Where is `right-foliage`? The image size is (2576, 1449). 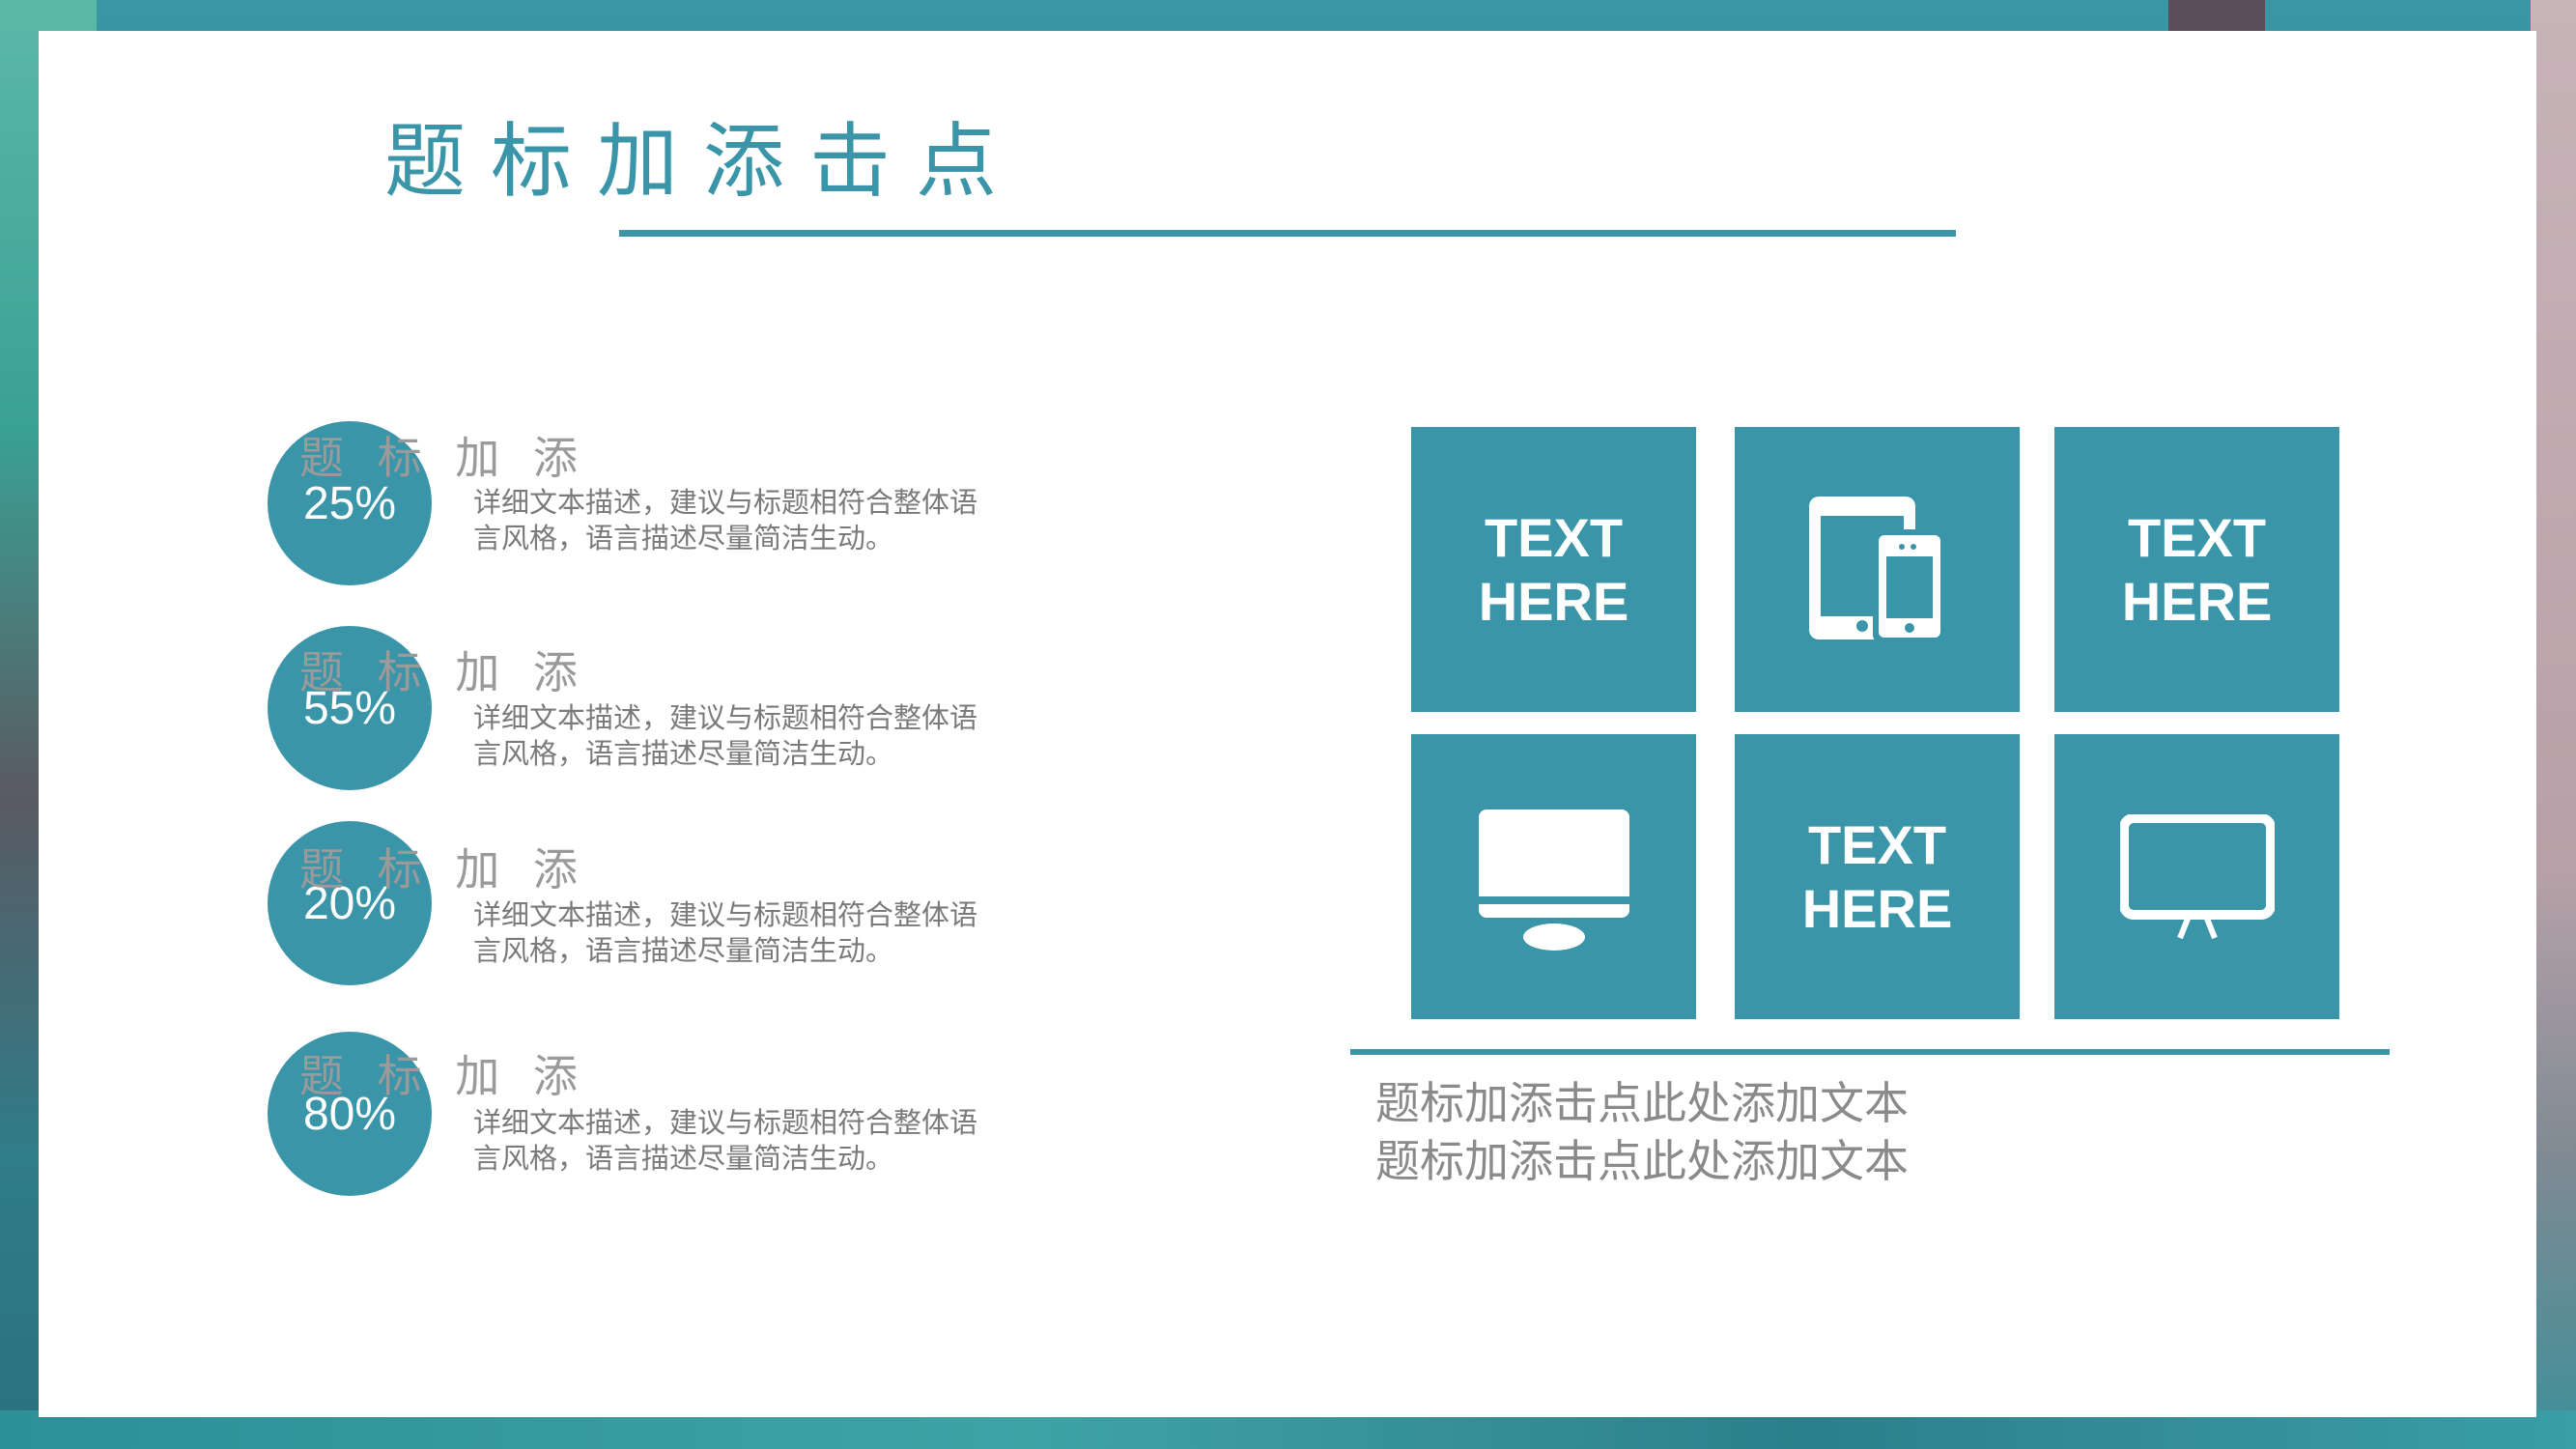 right-foliage is located at coordinates (2553, 724).